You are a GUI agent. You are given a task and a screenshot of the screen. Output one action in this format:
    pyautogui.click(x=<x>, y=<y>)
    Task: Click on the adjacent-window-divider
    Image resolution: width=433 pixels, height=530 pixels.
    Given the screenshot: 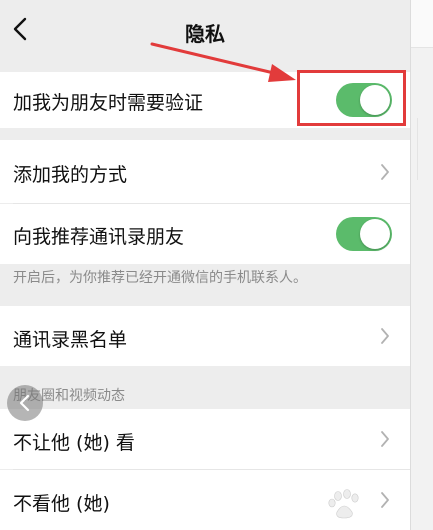 What is the action you would take?
    pyautogui.click(x=417, y=149)
    